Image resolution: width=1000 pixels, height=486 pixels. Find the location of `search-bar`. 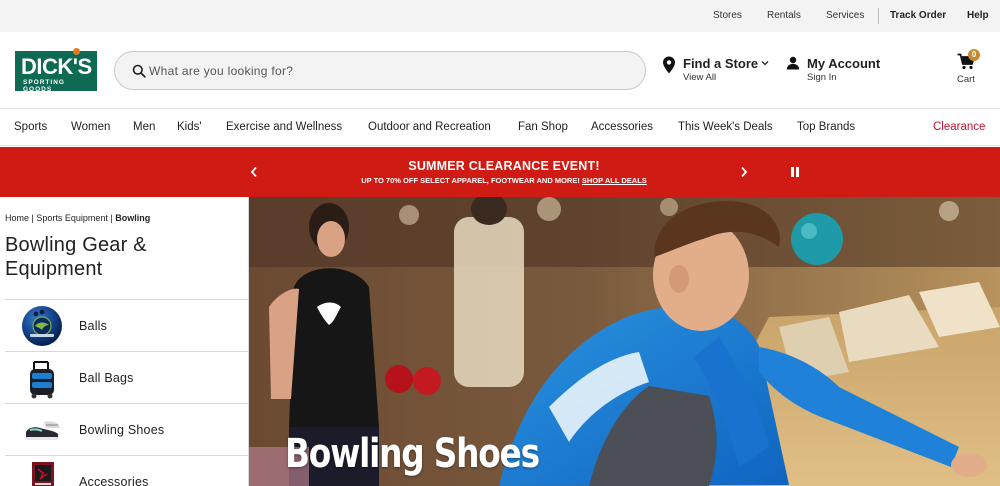

search-bar is located at coordinates (380, 70).